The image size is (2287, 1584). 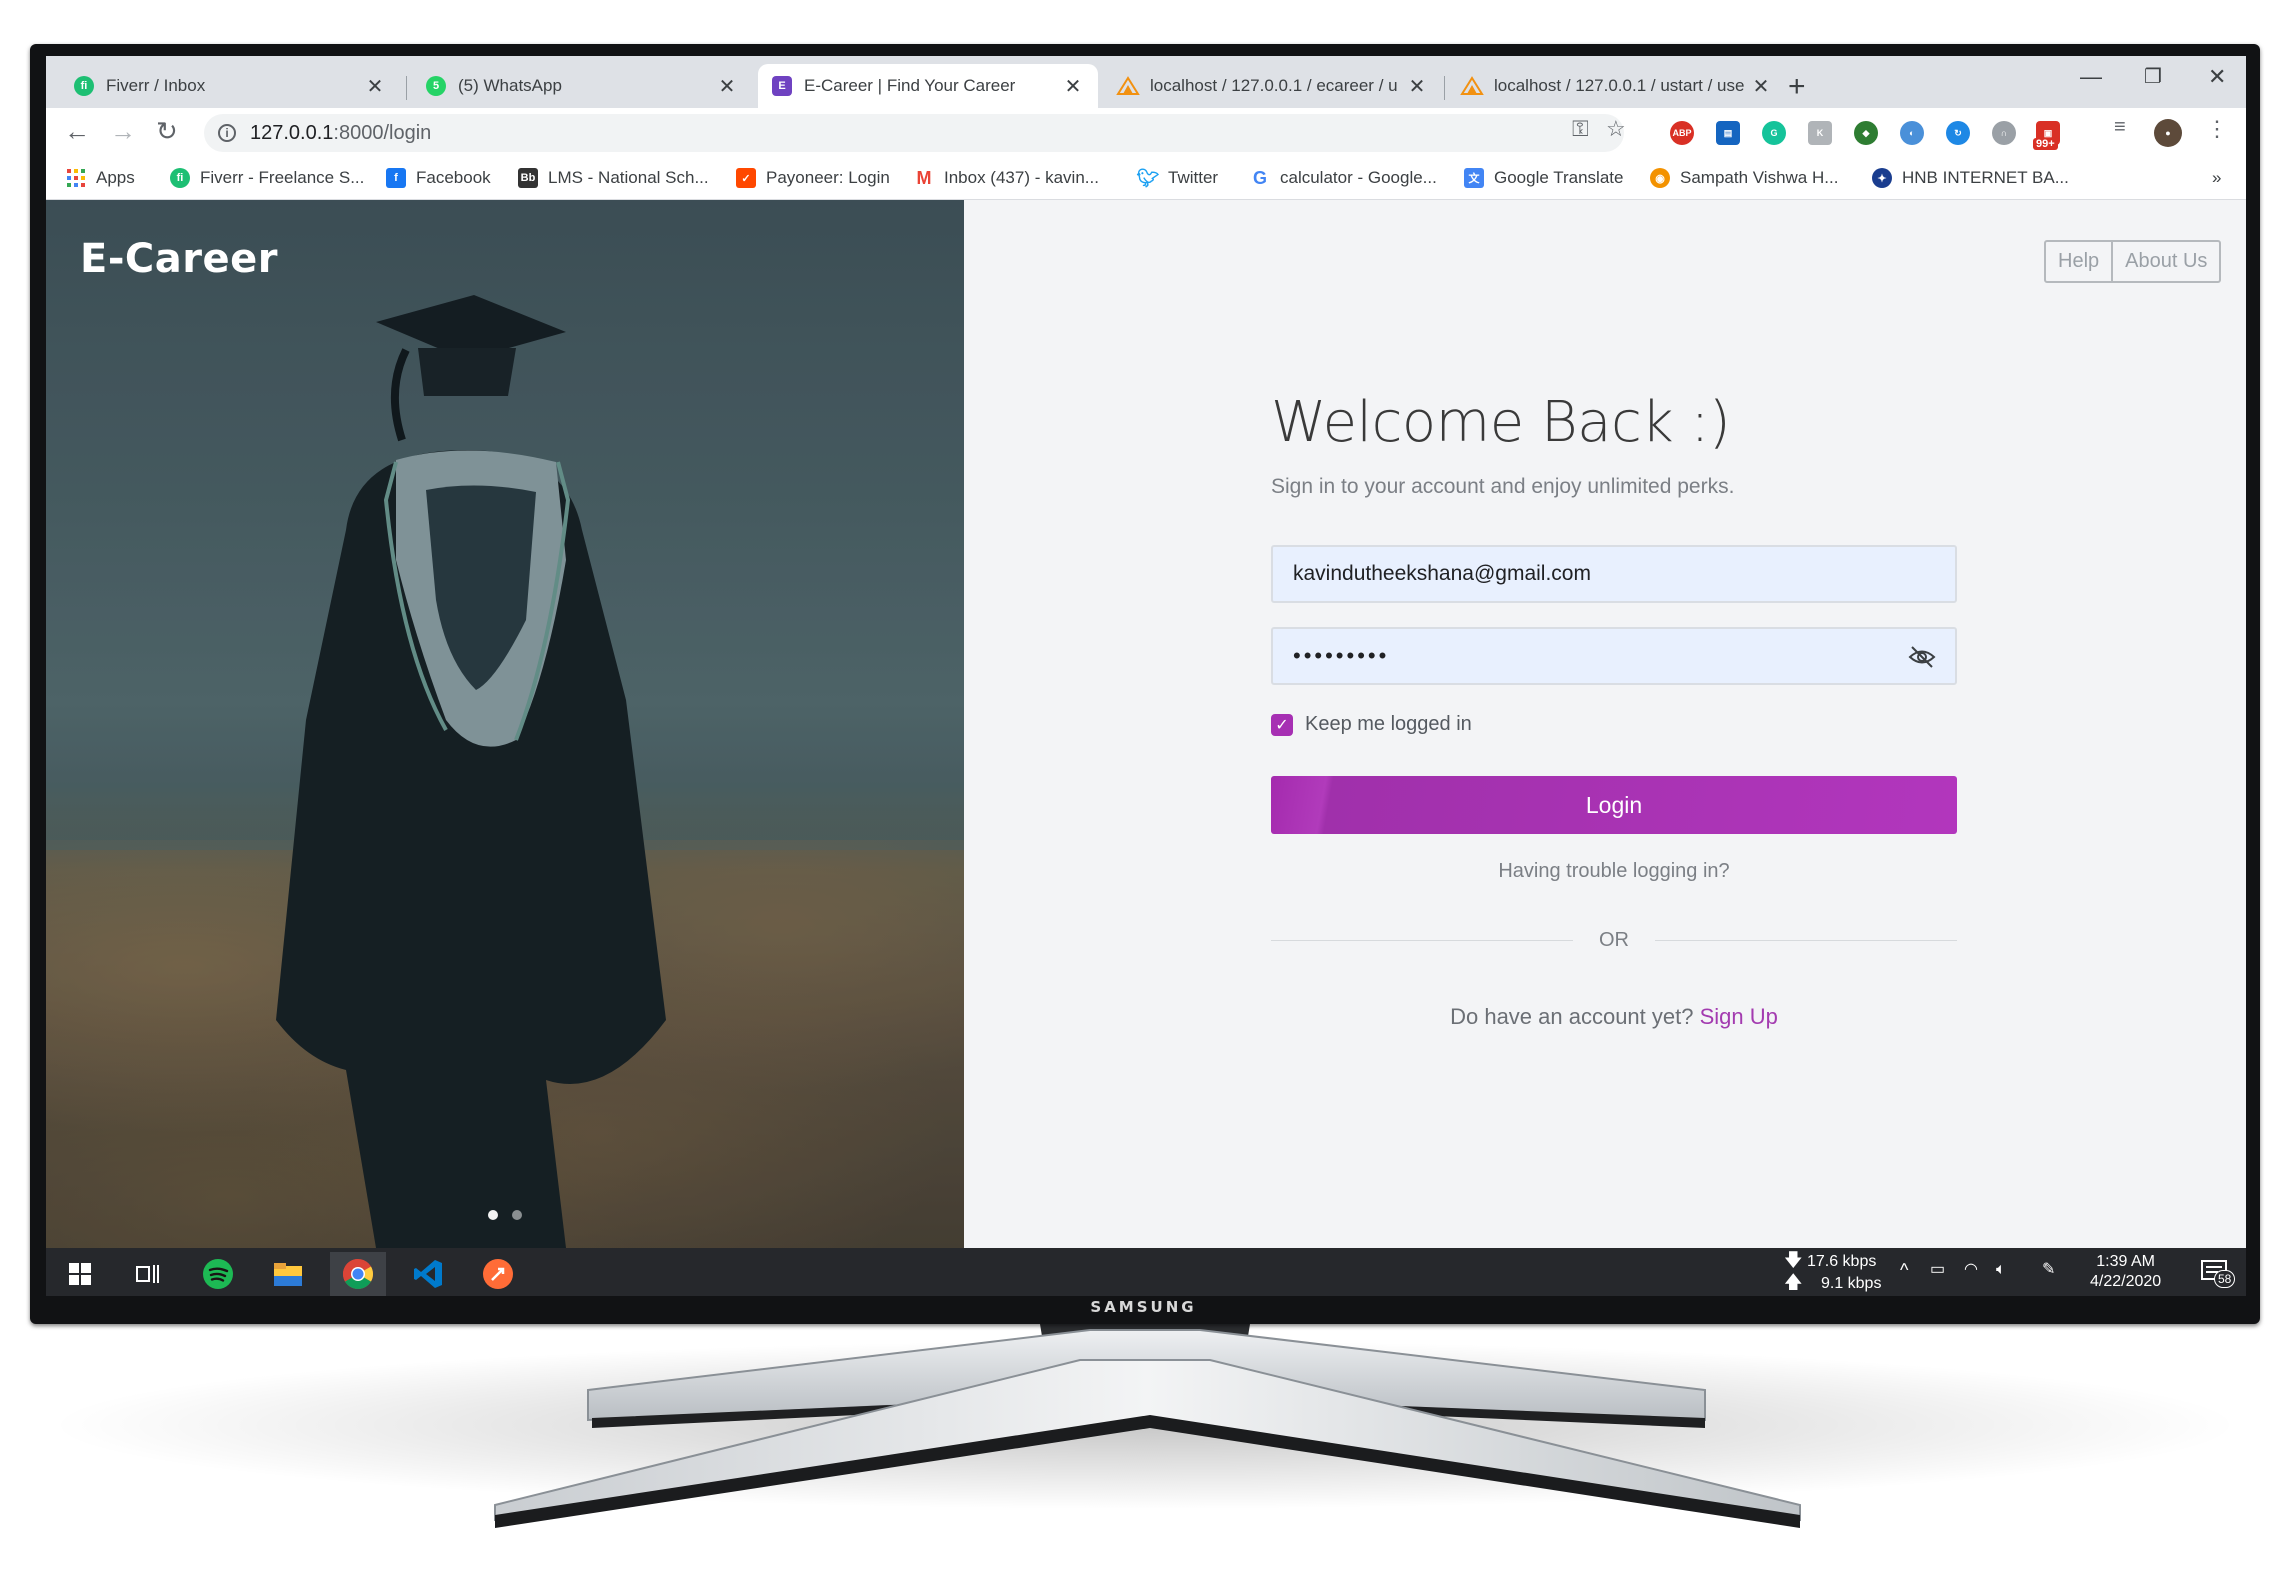 I want to click on about-us-link: About Us, so click(x=2165, y=261).